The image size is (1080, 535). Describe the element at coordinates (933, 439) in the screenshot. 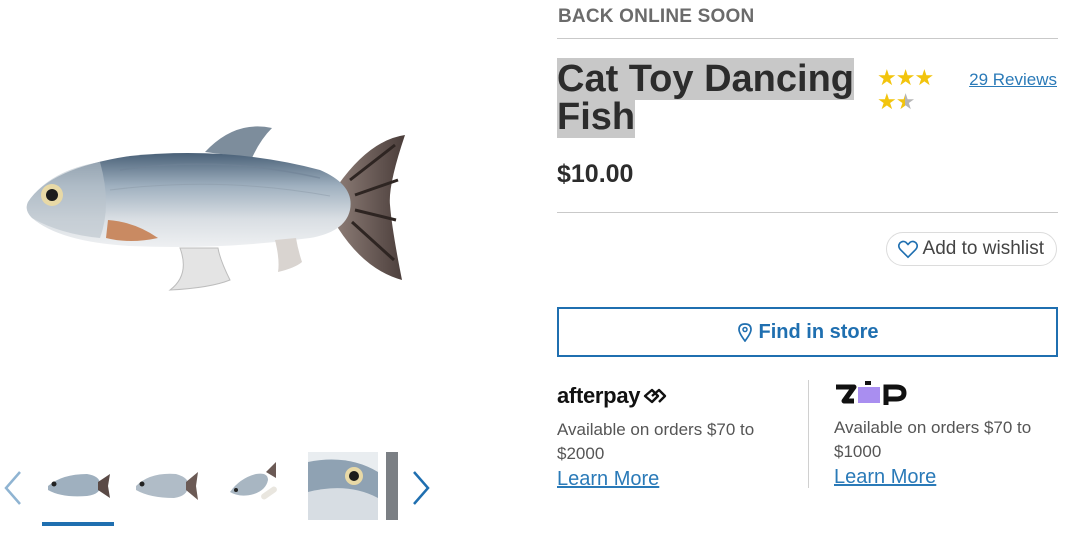

I see `zip-description: Available on orders $70 to $1000` at that location.